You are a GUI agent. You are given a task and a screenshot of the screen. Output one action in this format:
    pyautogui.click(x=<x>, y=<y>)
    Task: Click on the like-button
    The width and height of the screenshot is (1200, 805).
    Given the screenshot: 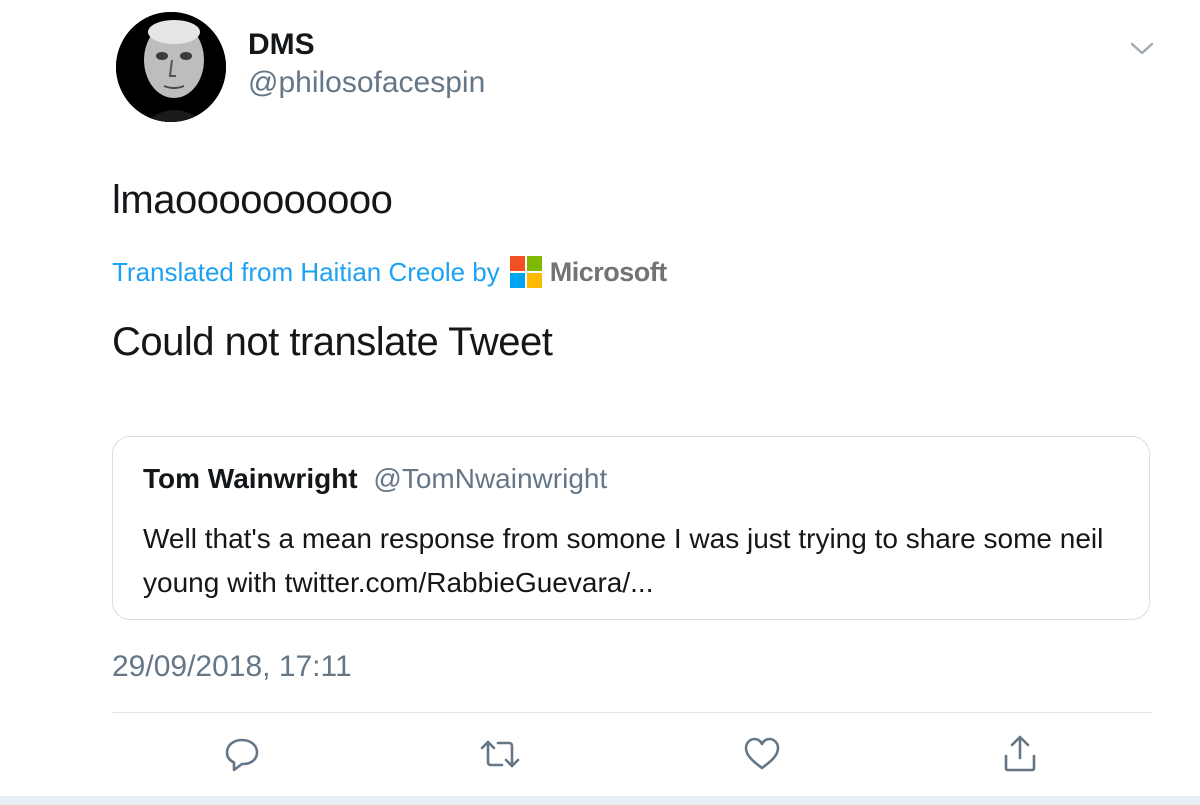 What is the action you would take?
    pyautogui.click(x=762, y=754)
    